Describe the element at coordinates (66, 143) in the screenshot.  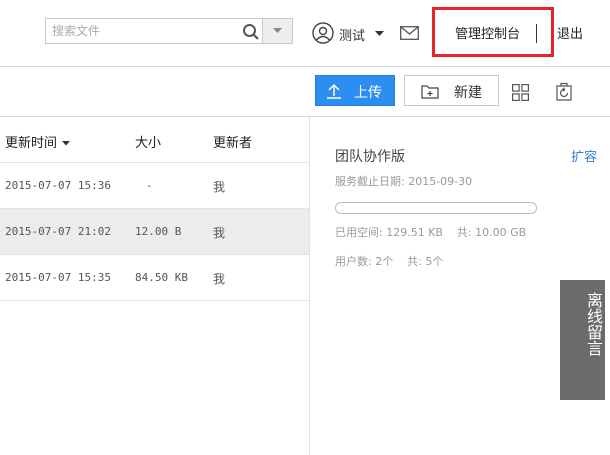
I see `sort-down-icon` at that location.